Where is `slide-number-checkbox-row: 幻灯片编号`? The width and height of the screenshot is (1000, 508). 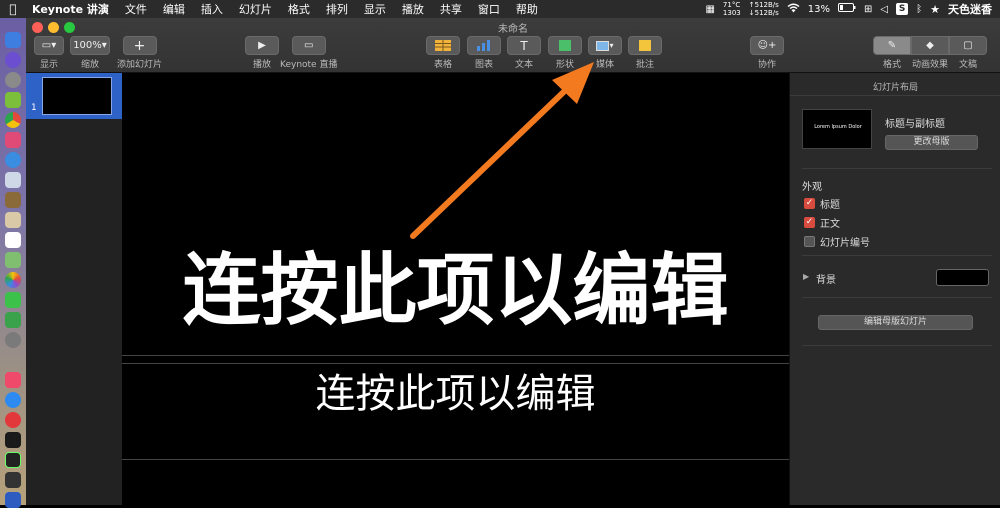 slide-number-checkbox-row: 幻灯片编号 is located at coordinates (837, 241).